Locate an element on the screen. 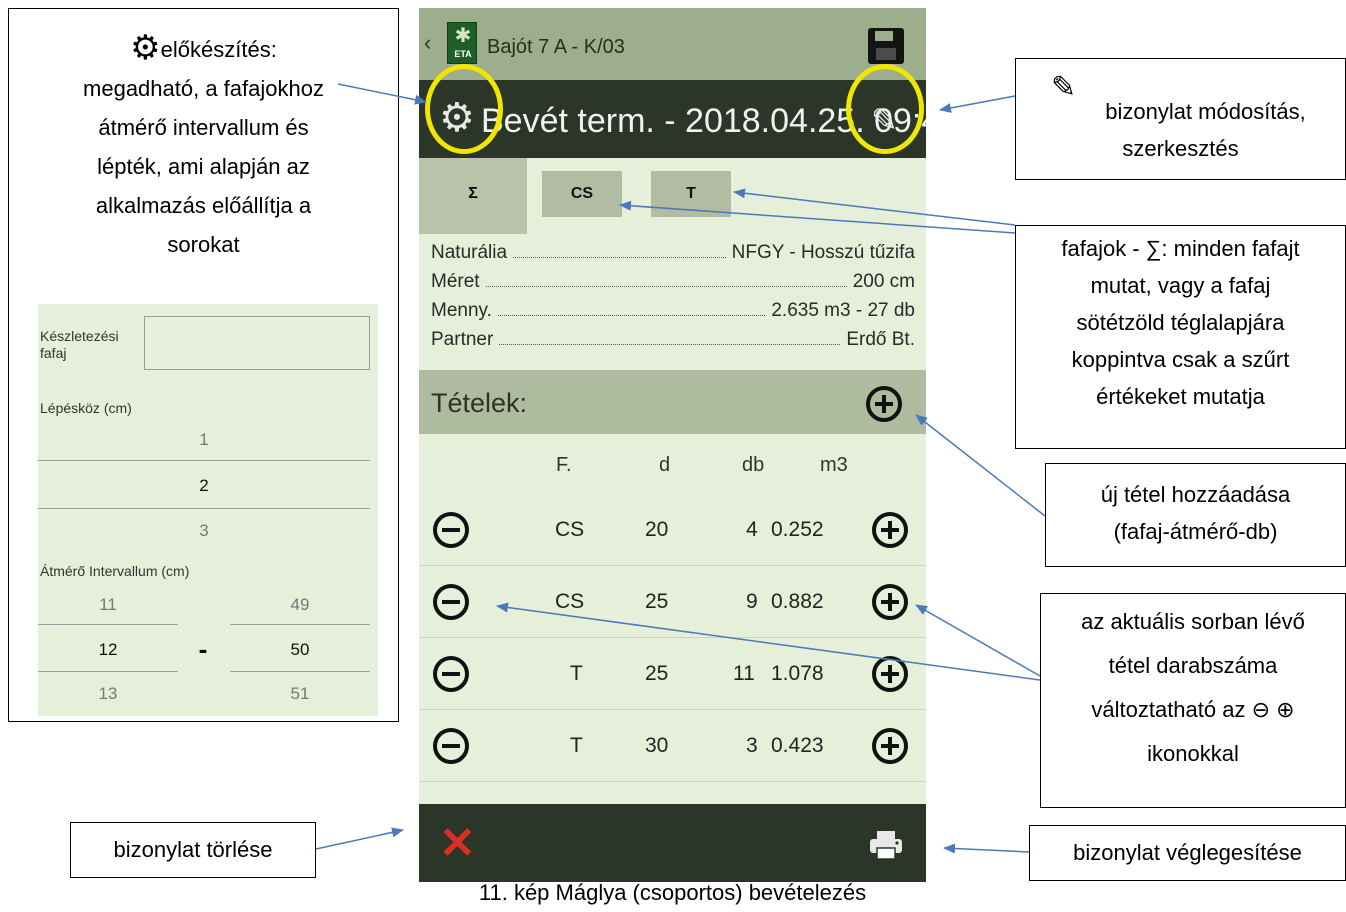 This screenshot has width=1346, height=912. info-row-meret: Méret 200 cm is located at coordinates (673, 280).